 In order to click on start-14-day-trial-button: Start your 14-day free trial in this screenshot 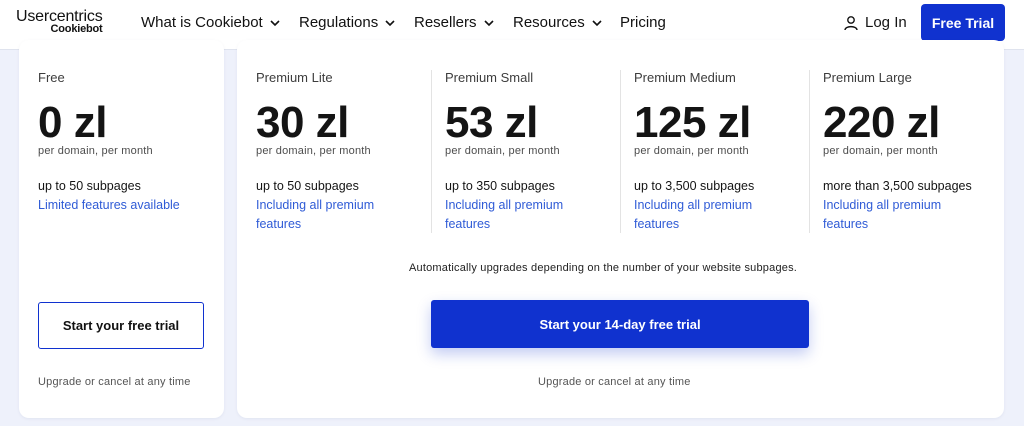, I will do `click(620, 324)`.